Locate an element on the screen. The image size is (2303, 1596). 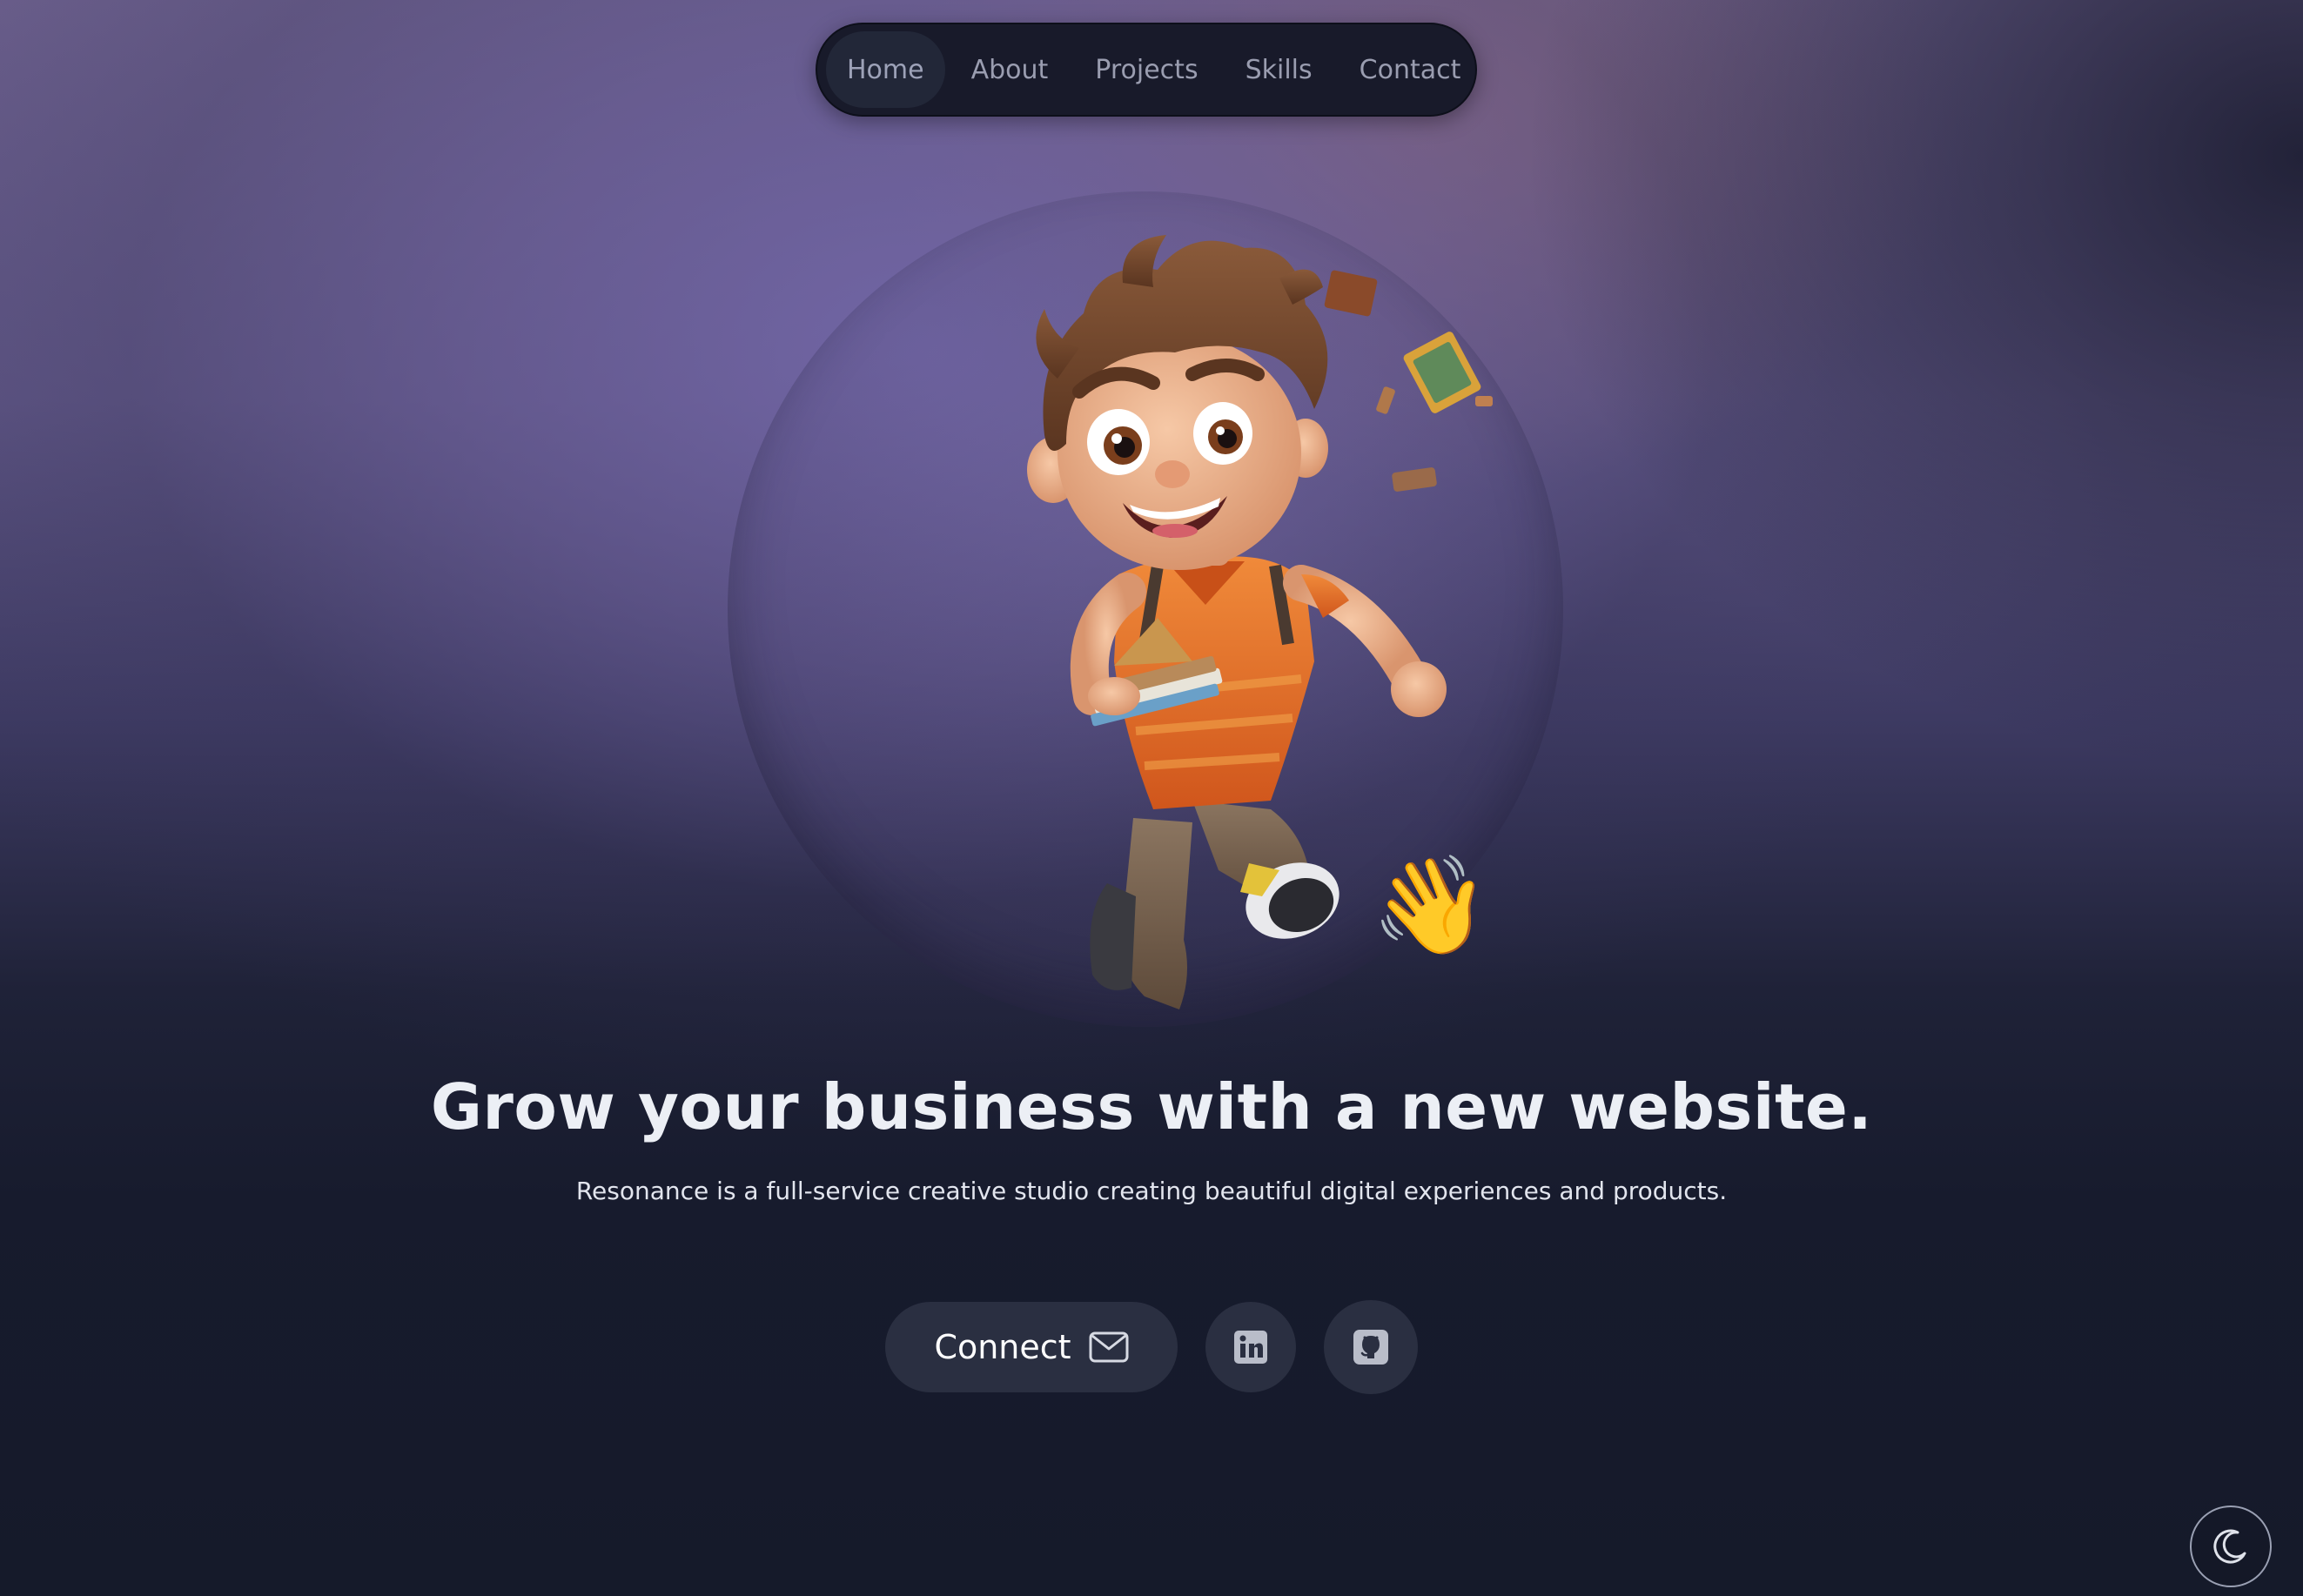
theme-toggle-button is located at coordinates (2231, 1546).